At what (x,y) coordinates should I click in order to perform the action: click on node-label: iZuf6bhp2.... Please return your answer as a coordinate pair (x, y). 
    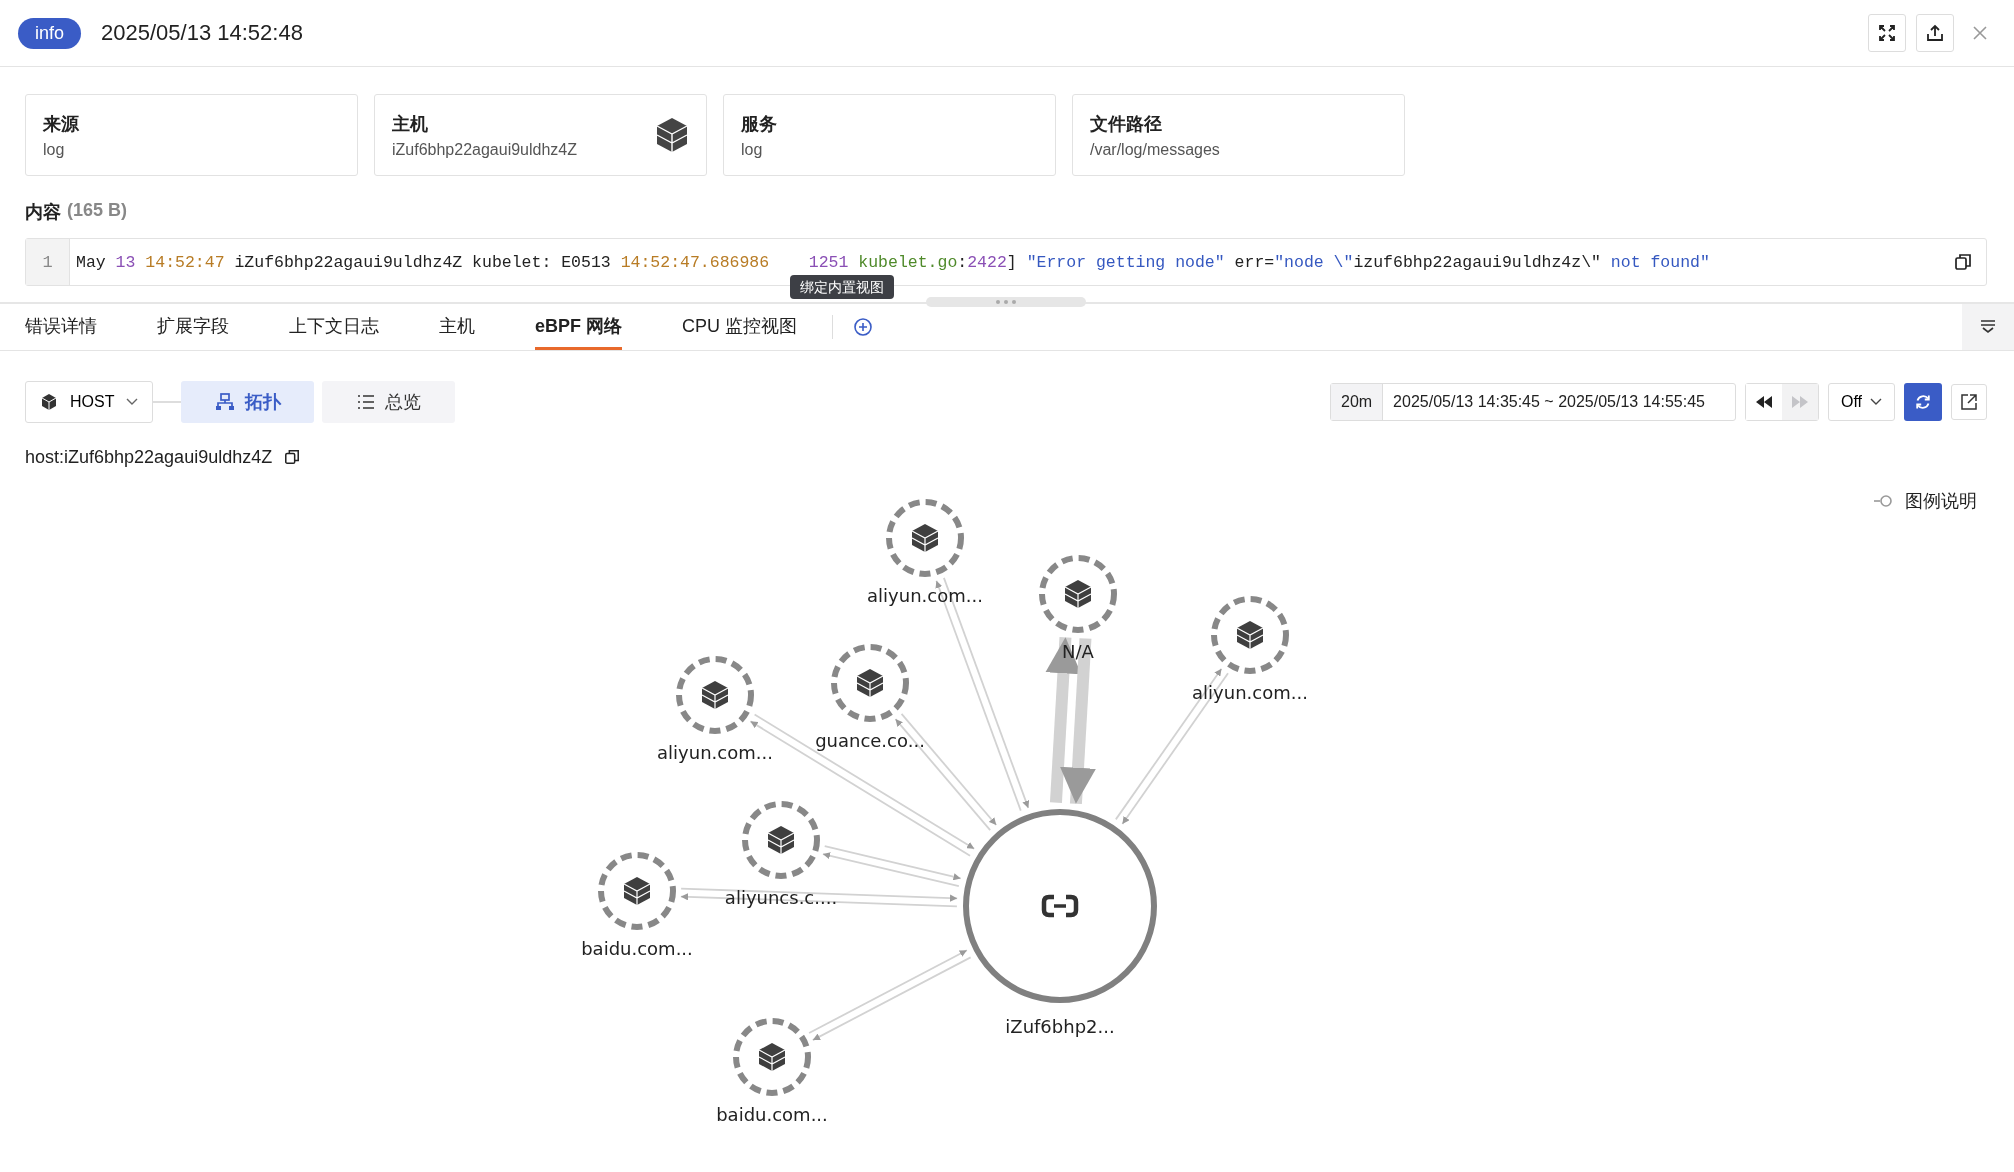
    Looking at the image, I should click on (1060, 1026).